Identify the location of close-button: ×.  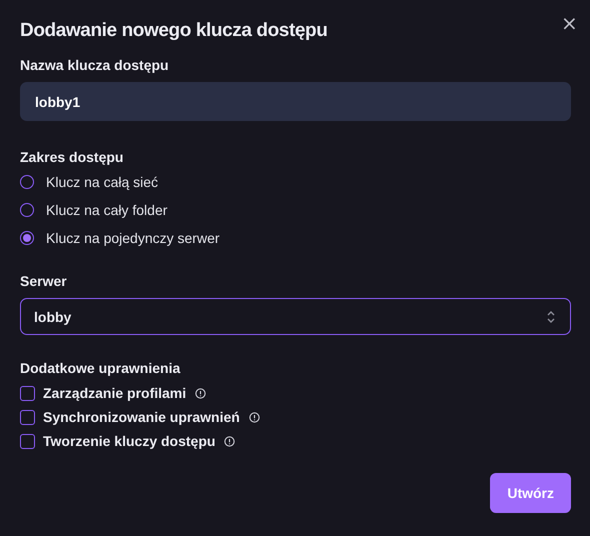
(569, 23).